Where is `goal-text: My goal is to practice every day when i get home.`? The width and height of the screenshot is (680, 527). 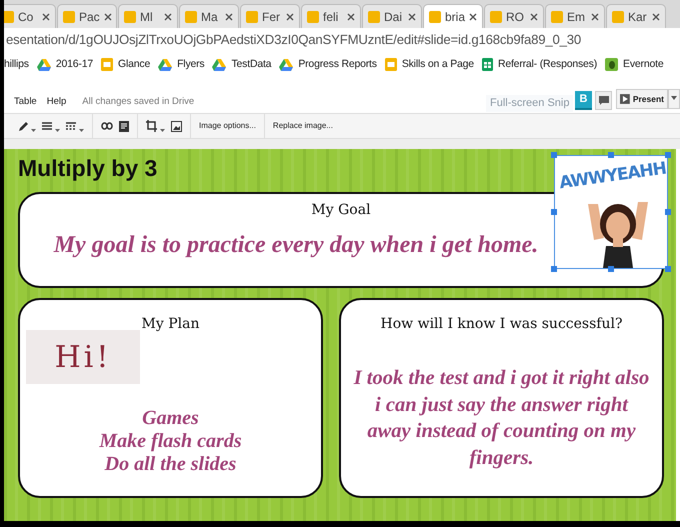 goal-text: My goal is to practice every day when i get home. is located at coordinates (296, 245).